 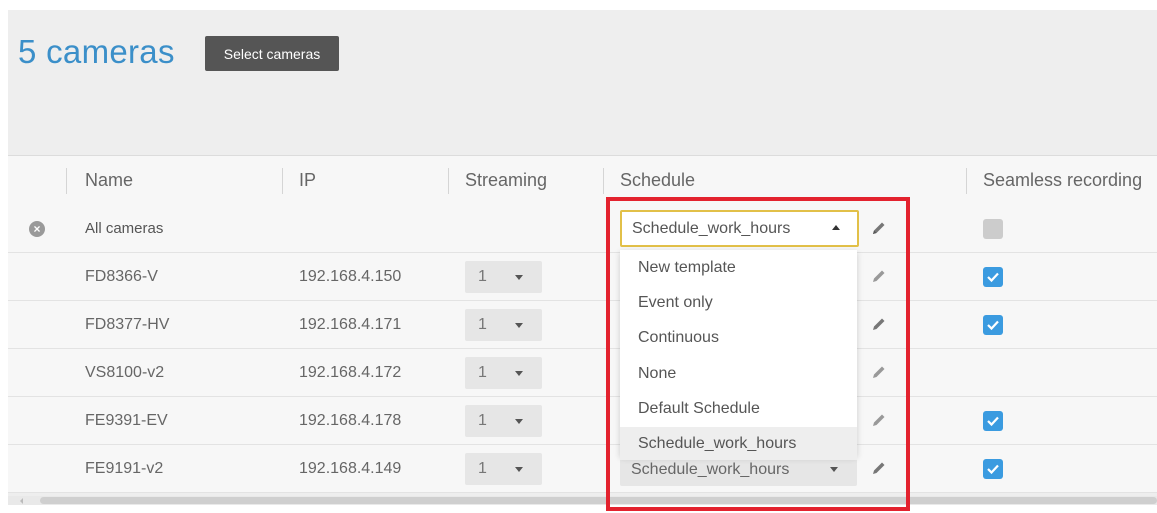 What do you see at coordinates (582, 277) in the screenshot?
I see `table-row: FD8366-V 192.168.4.150 1` at bounding box center [582, 277].